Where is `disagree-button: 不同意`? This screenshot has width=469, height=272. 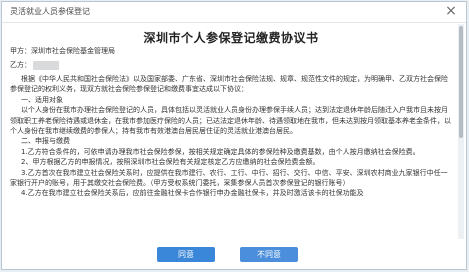 disagree-button: 不同意 is located at coordinates (269, 254).